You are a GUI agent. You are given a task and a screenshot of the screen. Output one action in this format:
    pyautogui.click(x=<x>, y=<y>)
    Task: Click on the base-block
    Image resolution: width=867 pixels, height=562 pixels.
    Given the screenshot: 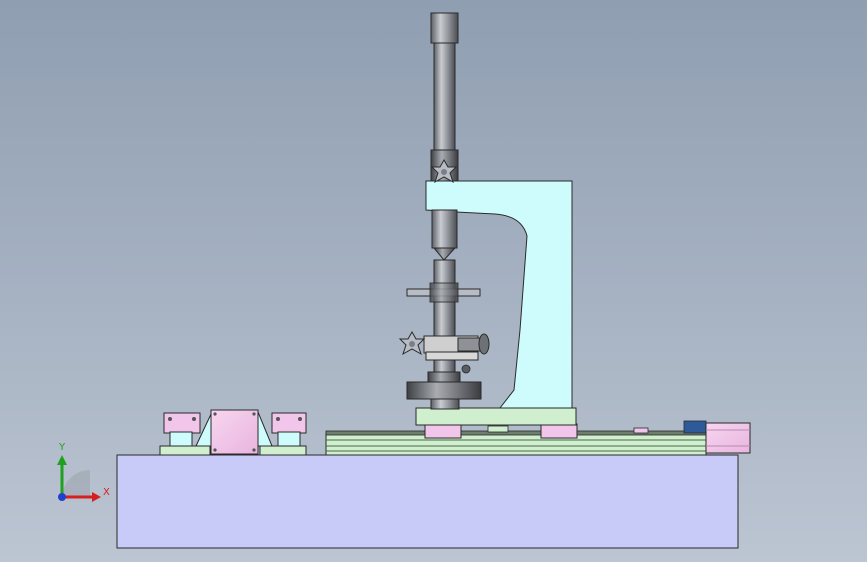 What is the action you would take?
    pyautogui.click(x=427, y=501)
    